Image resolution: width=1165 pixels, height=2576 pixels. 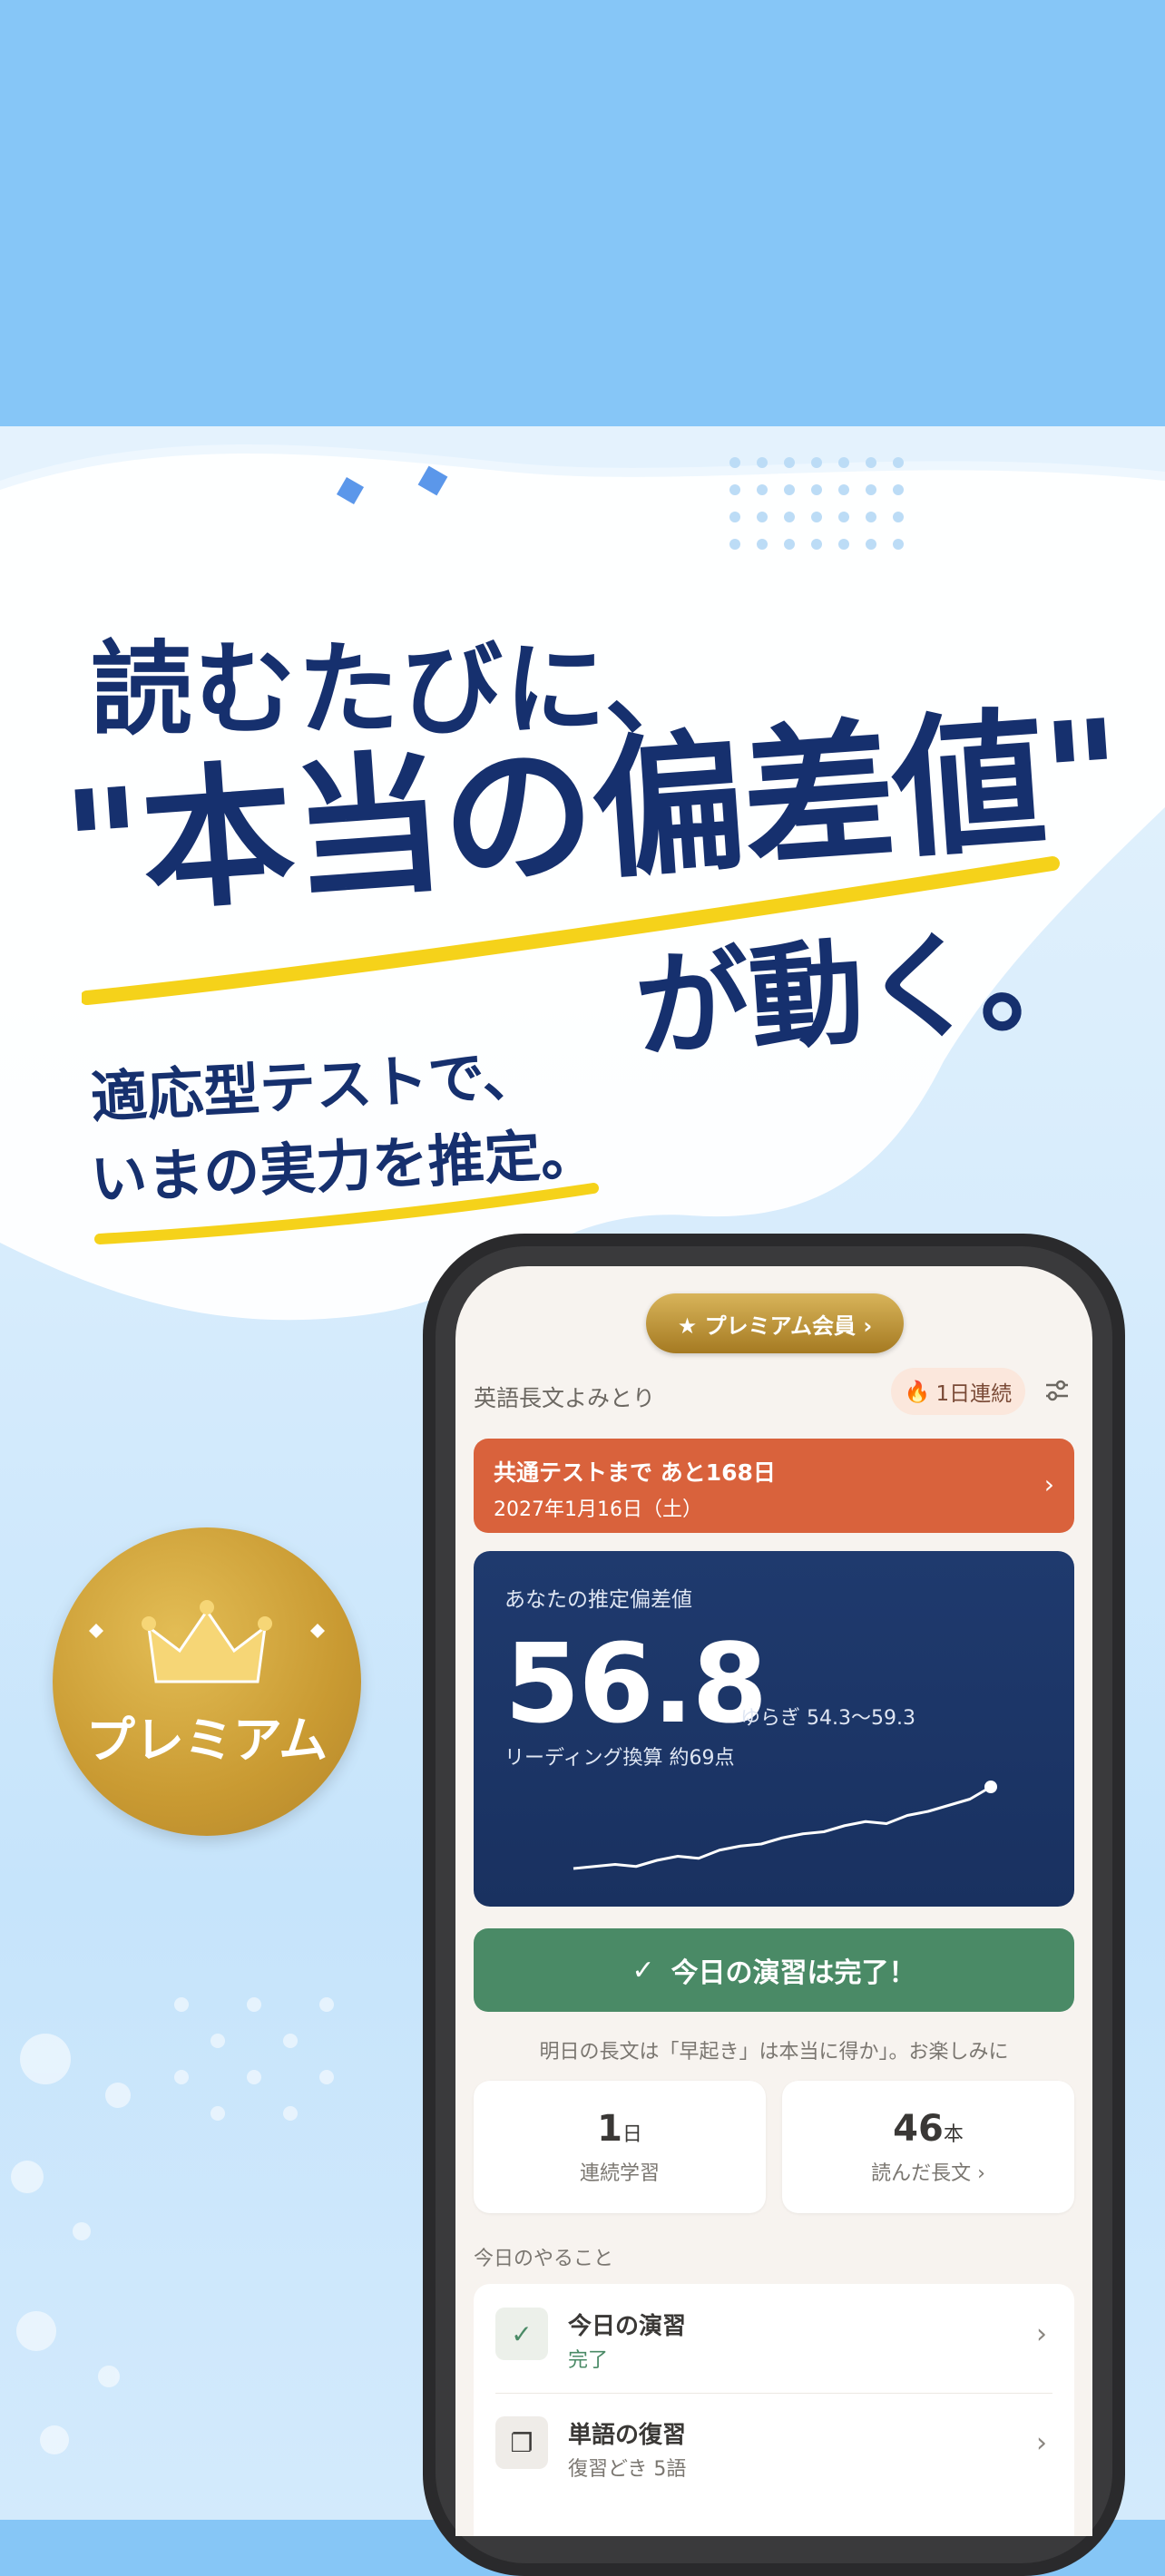 I want to click on stat-unit: 本, so click(x=953, y=2134).